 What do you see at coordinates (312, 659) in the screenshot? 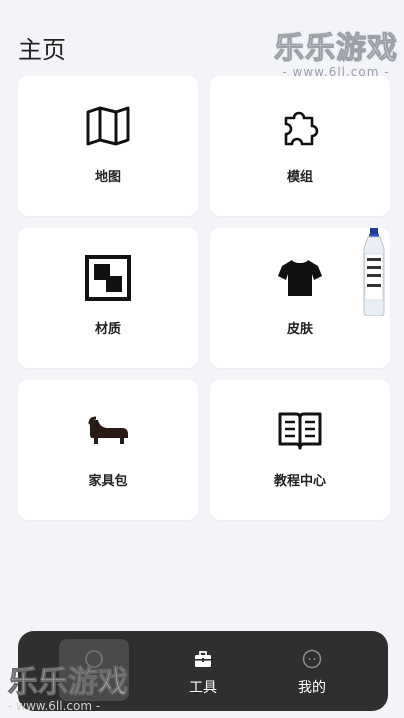
I see `profile-icon` at bounding box center [312, 659].